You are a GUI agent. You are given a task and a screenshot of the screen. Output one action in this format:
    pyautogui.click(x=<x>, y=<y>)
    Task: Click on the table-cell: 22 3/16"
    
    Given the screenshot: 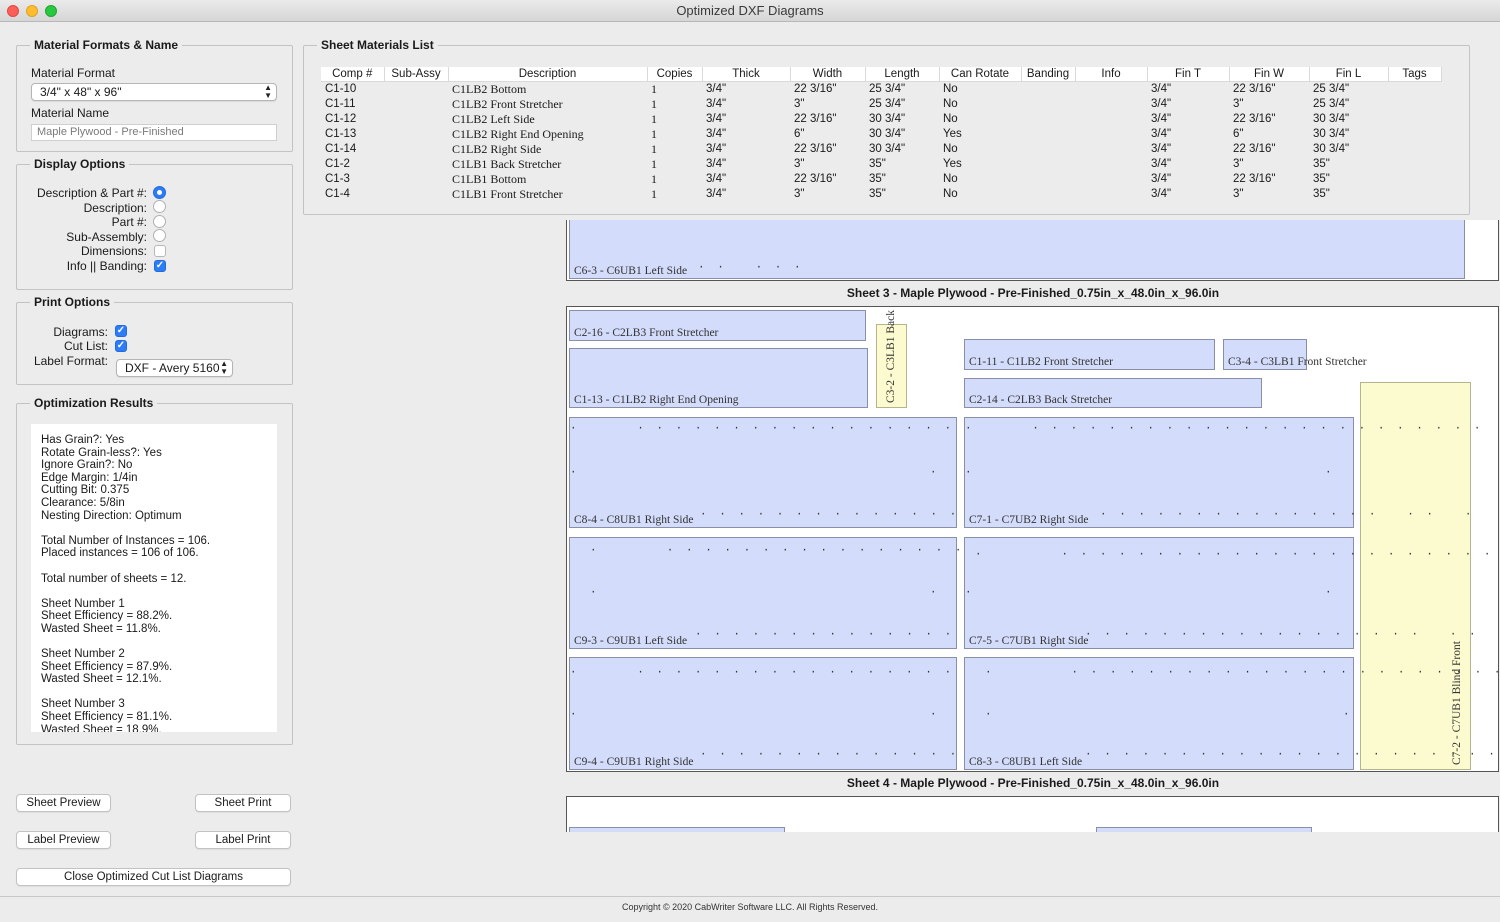 What is the action you would take?
    pyautogui.click(x=815, y=149)
    